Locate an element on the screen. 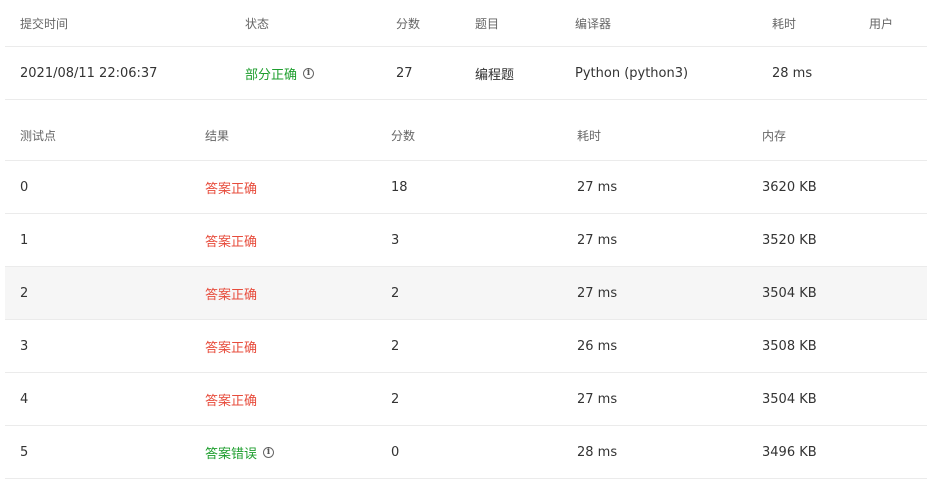  submit-duration: 28 ms is located at coordinates (792, 73).